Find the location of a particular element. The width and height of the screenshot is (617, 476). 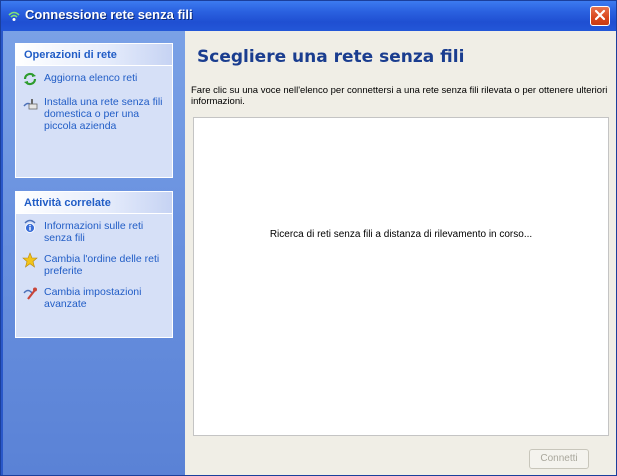

setup-network-icon is located at coordinates (30, 103).